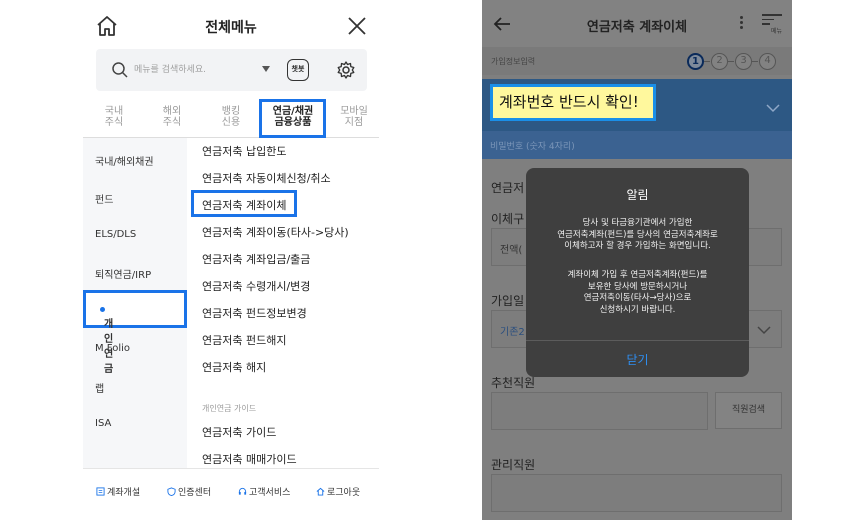 This screenshot has height=529, width=855. I want to click on headset-icon, so click(242, 491).